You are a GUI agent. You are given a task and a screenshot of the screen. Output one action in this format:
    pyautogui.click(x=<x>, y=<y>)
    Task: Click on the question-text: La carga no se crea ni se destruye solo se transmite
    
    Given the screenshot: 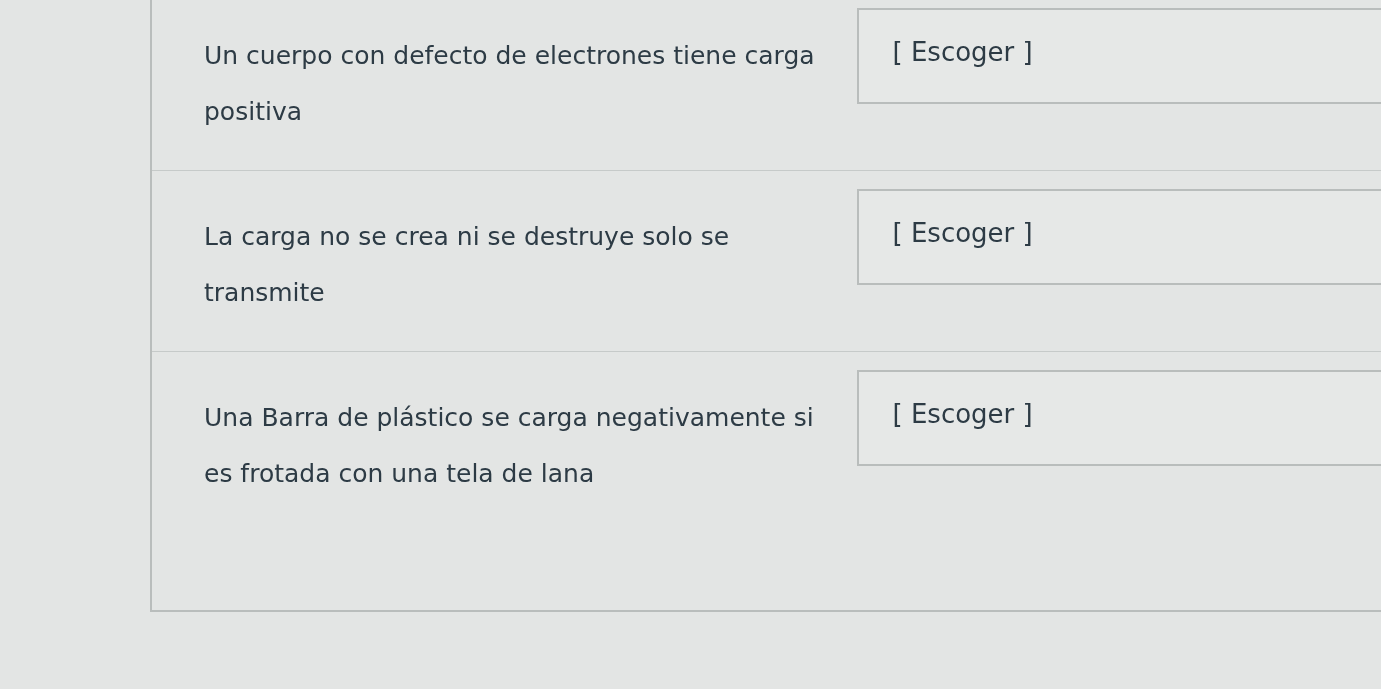 What is the action you would take?
    pyautogui.click(x=467, y=265)
    